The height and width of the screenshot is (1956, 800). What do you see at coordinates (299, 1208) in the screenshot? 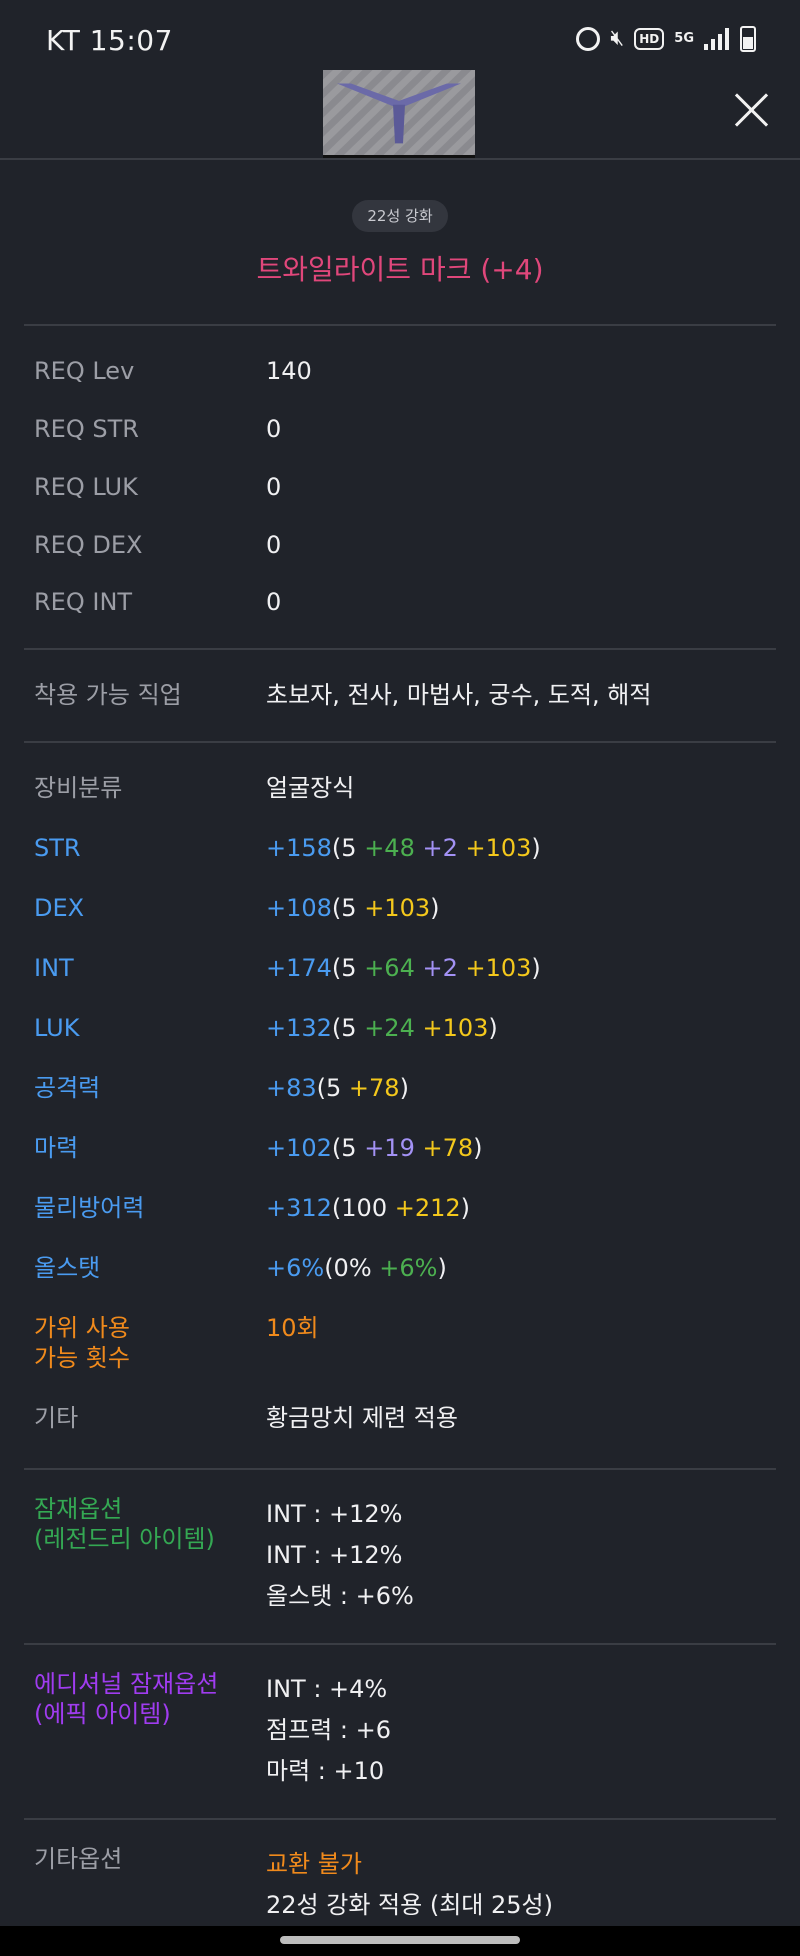
I see `stat-total: +312` at bounding box center [299, 1208].